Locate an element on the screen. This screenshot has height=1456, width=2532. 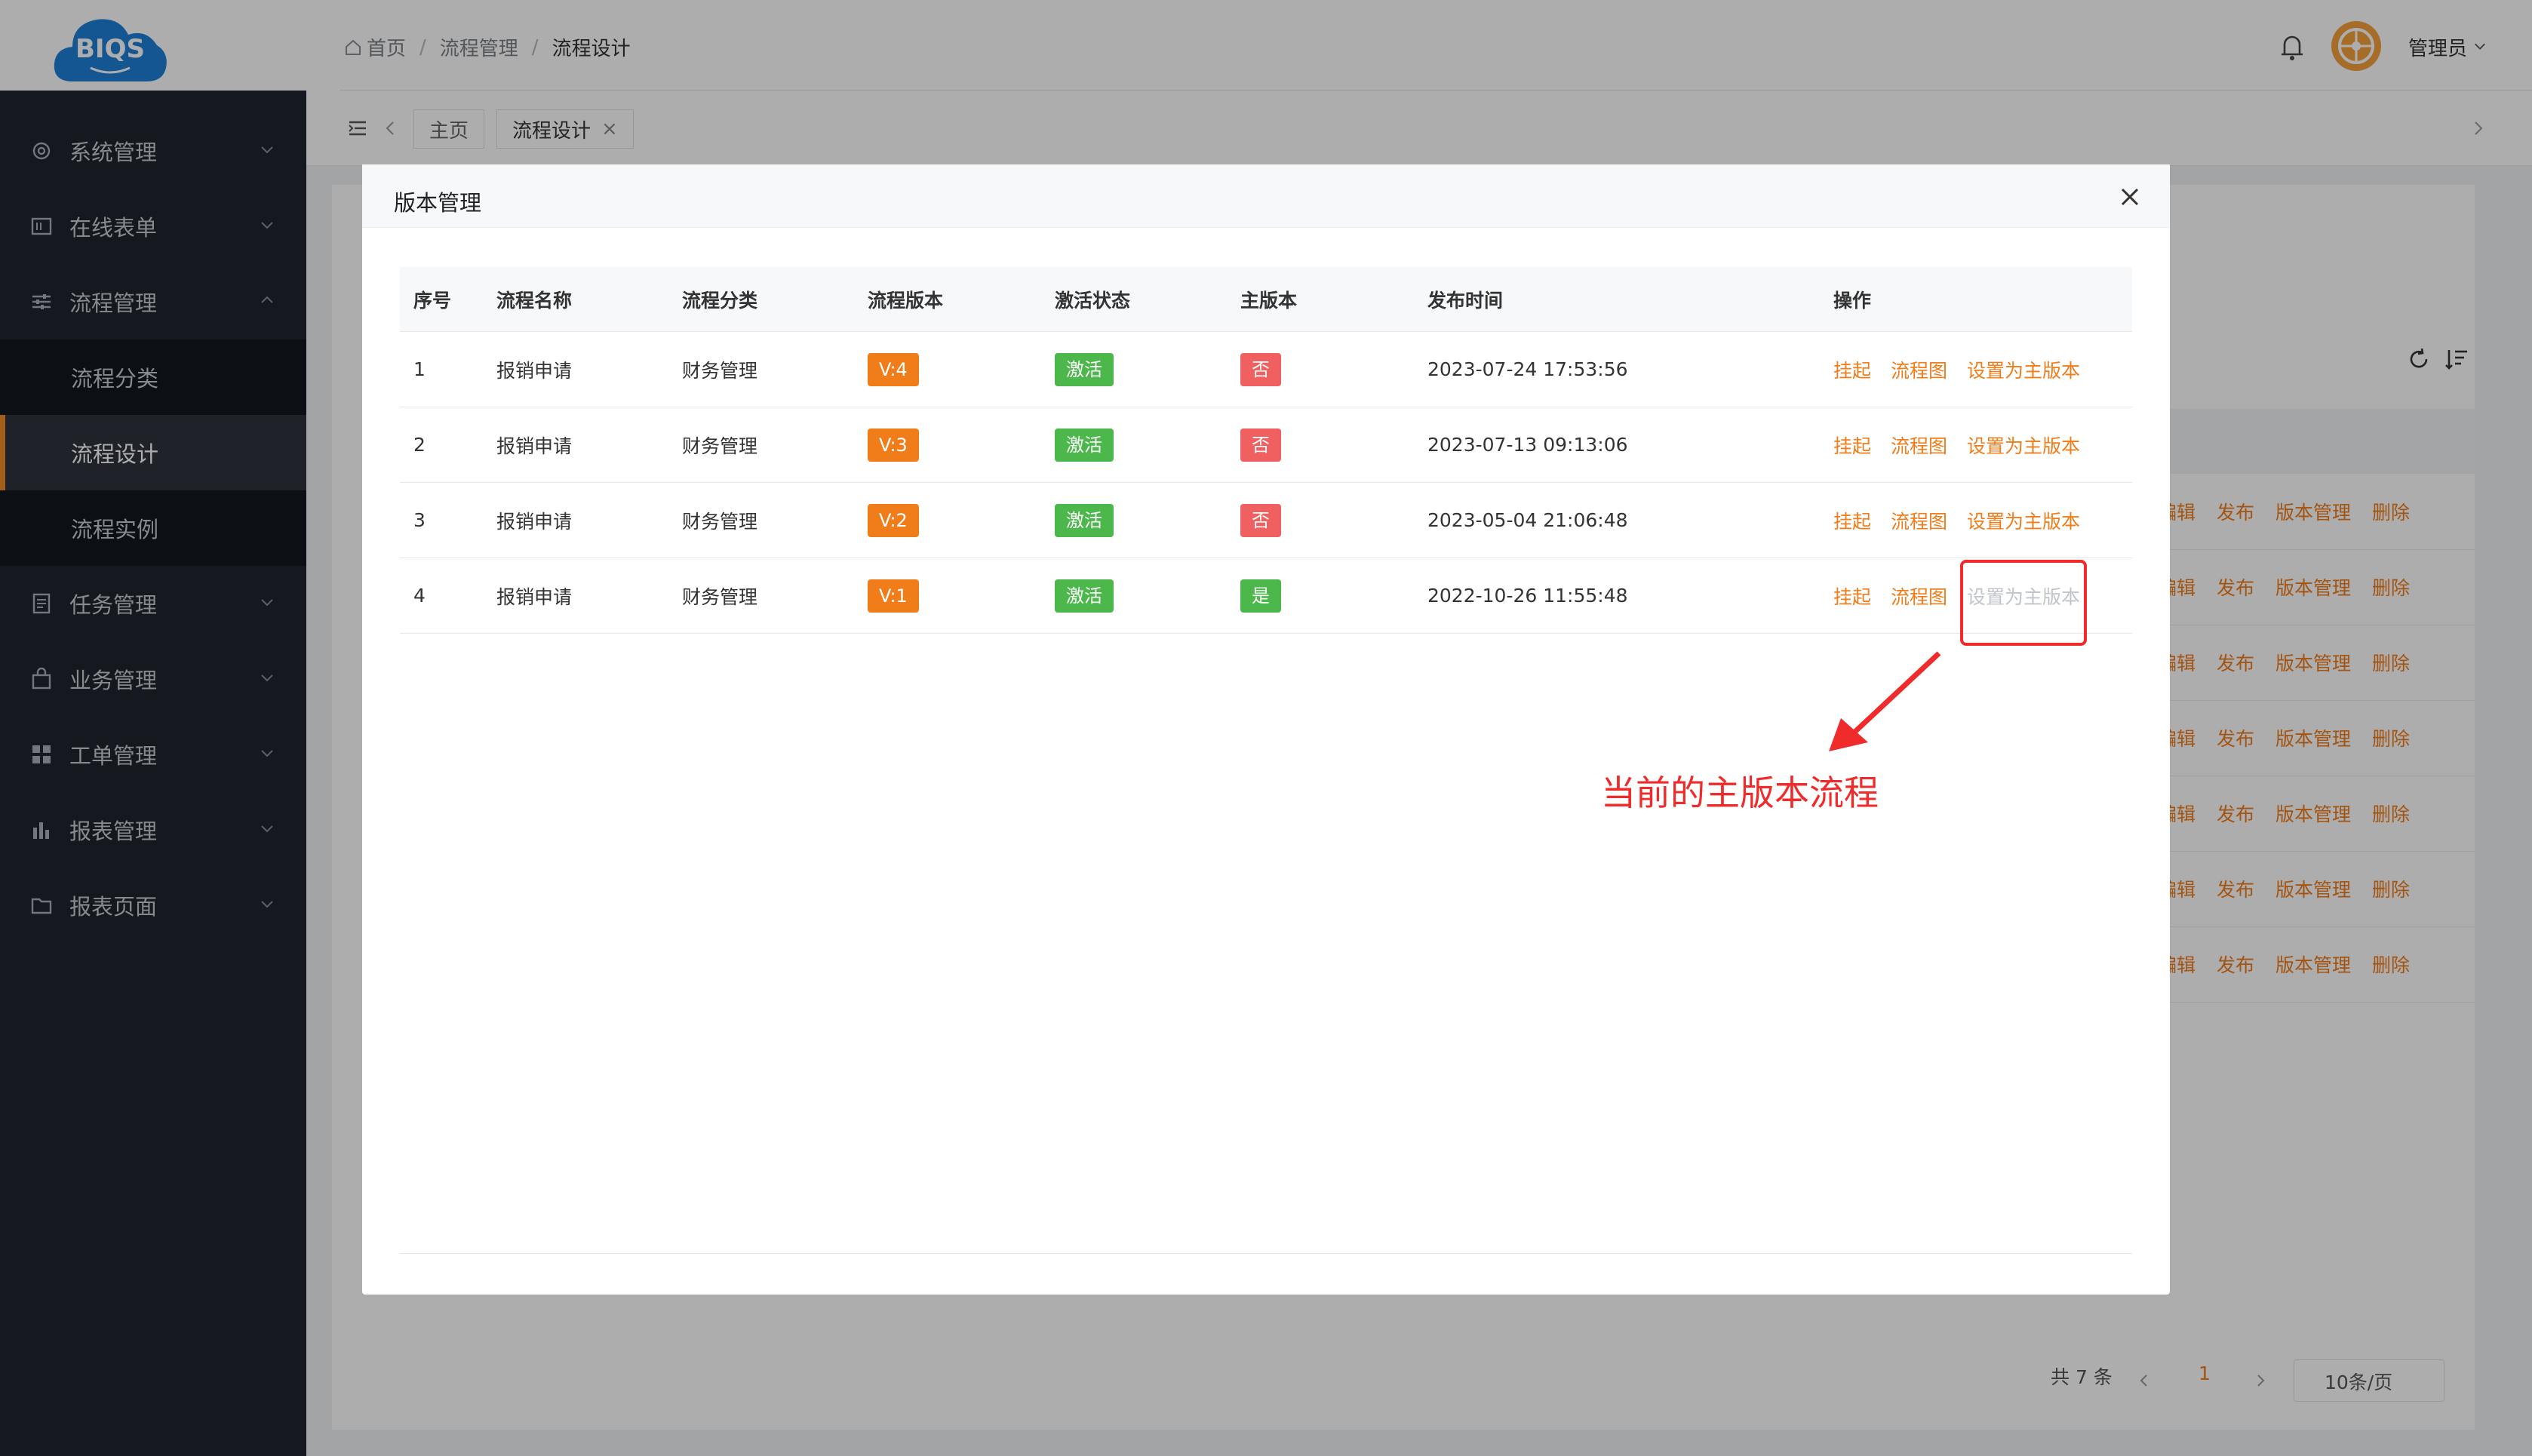
table-bottom-border is located at coordinates (1266, 1253).